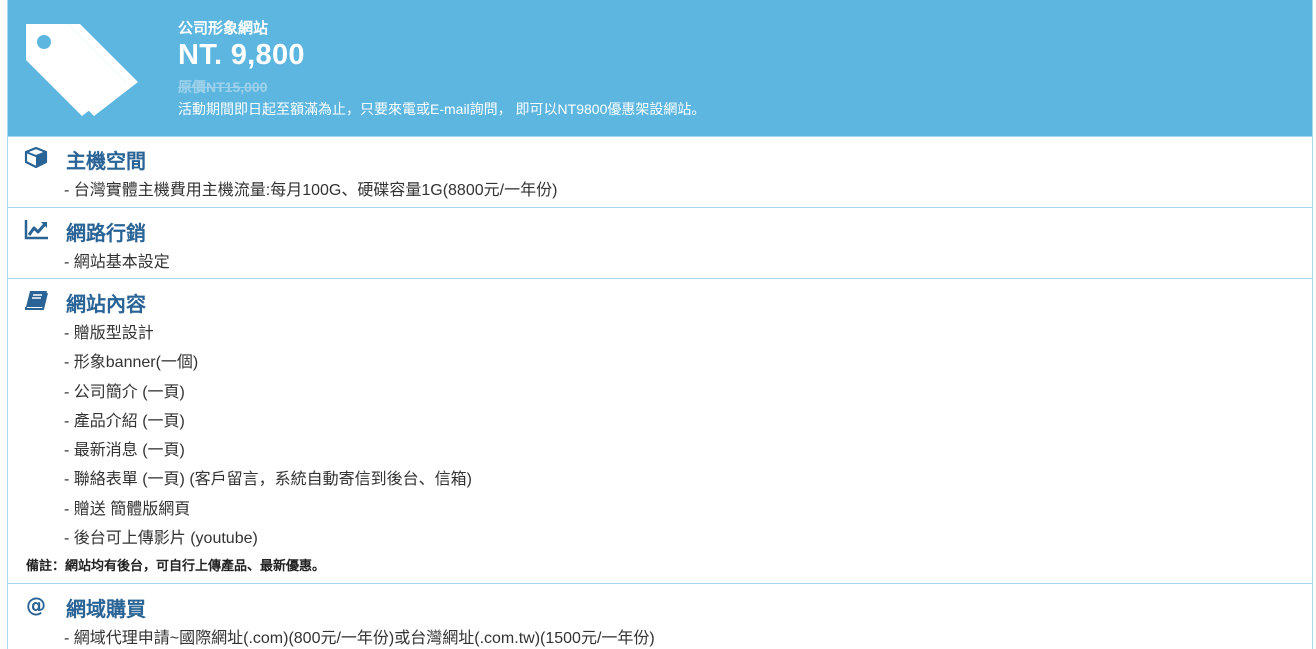 This screenshot has width=1316, height=649. Describe the element at coordinates (36, 157) in the screenshot. I see `cube-icon` at that location.